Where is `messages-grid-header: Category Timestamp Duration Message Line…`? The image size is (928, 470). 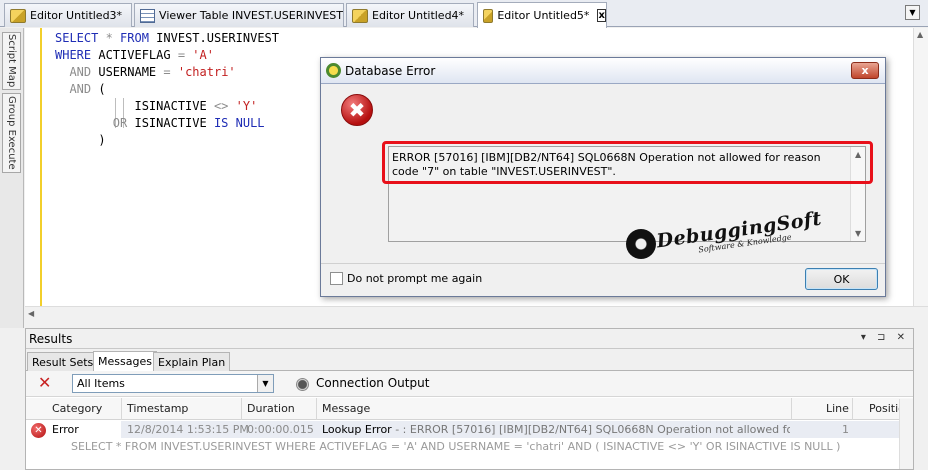 messages-grid-header: Category Timestamp Duration Message Line… is located at coordinates (469, 409).